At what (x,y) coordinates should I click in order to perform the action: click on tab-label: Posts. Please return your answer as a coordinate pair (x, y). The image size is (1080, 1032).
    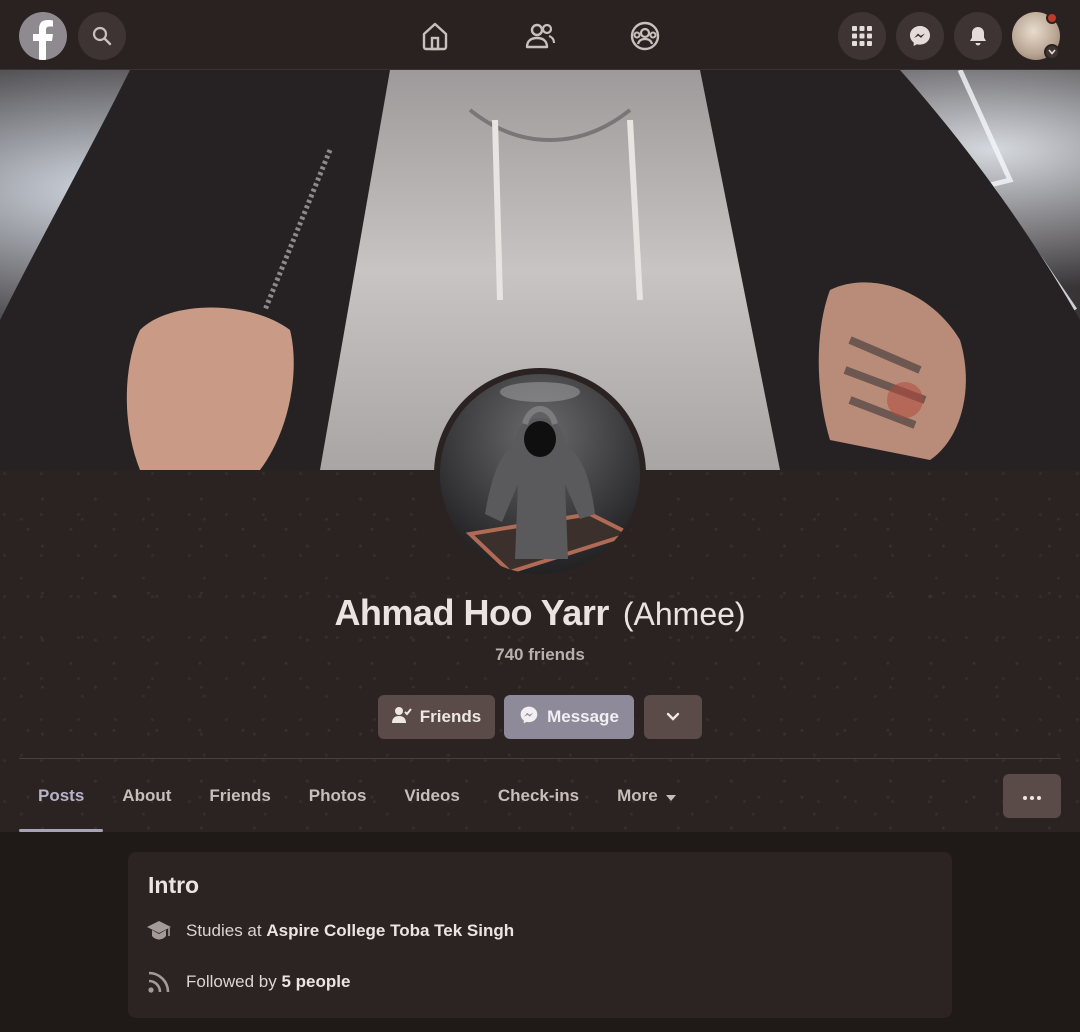
    Looking at the image, I should click on (61, 795).